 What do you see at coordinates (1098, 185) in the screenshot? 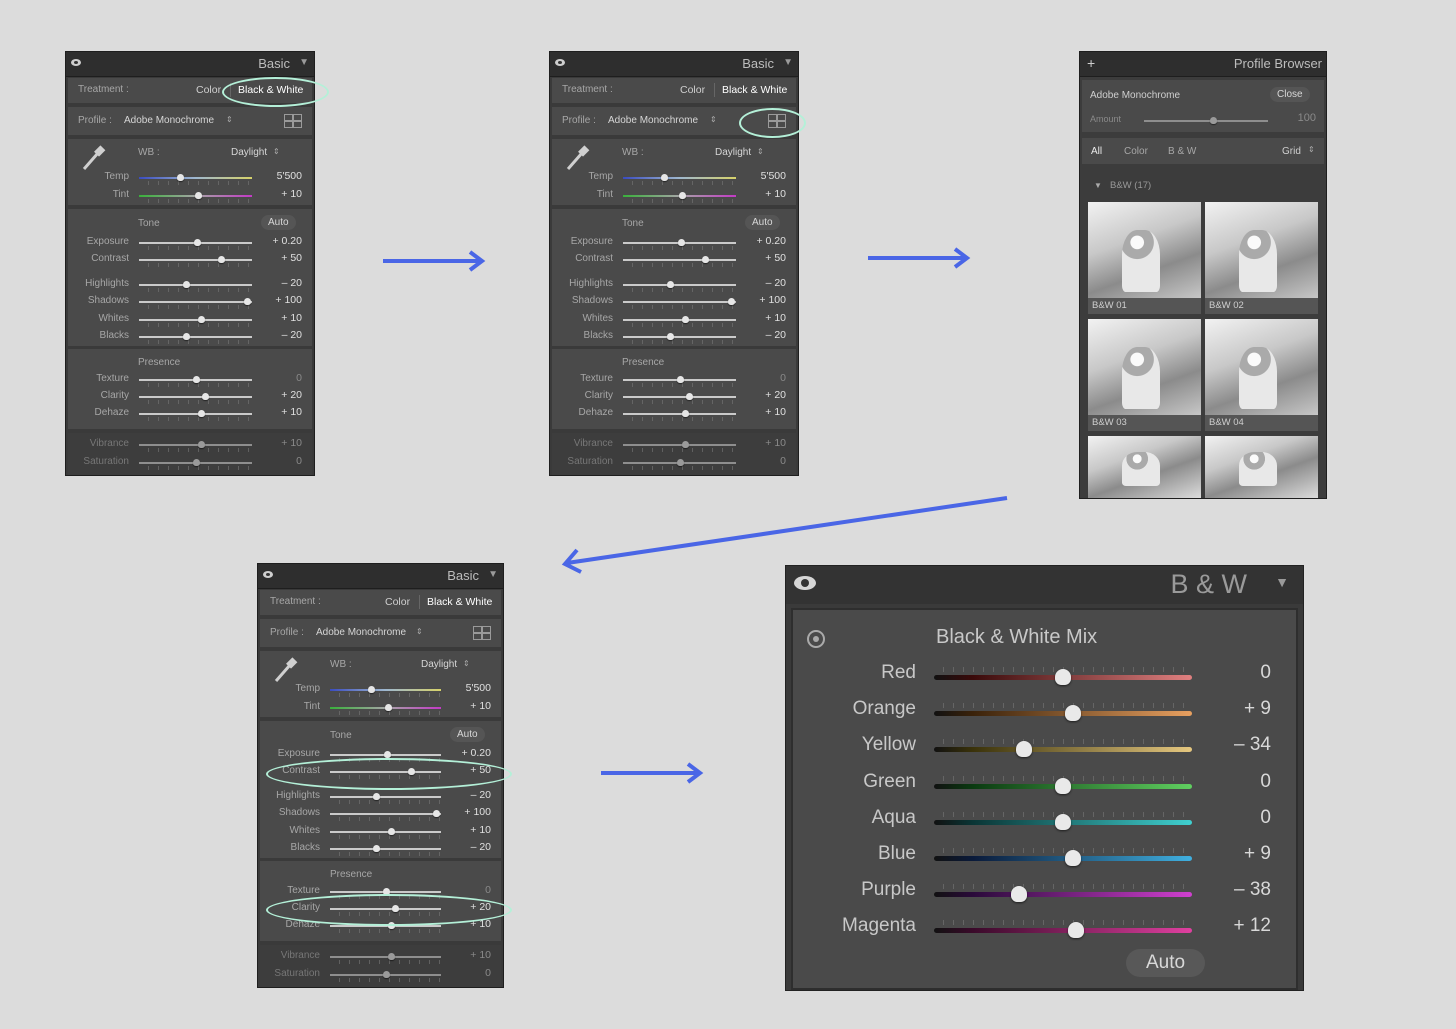
I see `group-disclosure-icon: ▼` at bounding box center [1098, 185].